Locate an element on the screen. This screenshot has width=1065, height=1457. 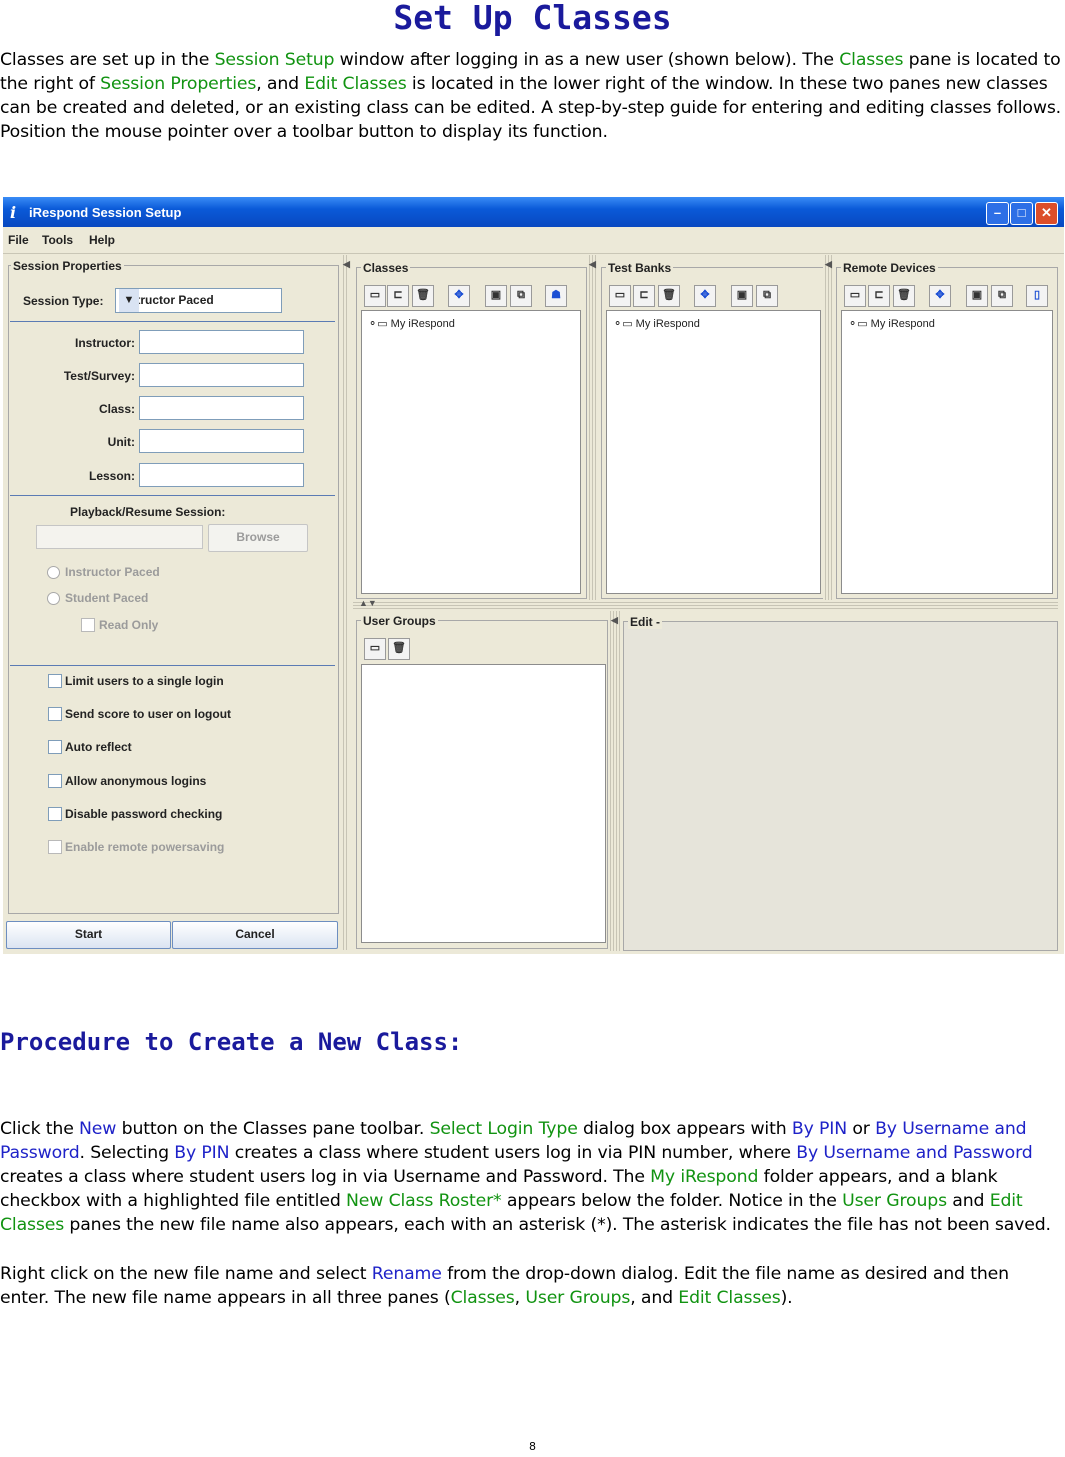
page-number: 8 is located at coordinates (532, 1446).